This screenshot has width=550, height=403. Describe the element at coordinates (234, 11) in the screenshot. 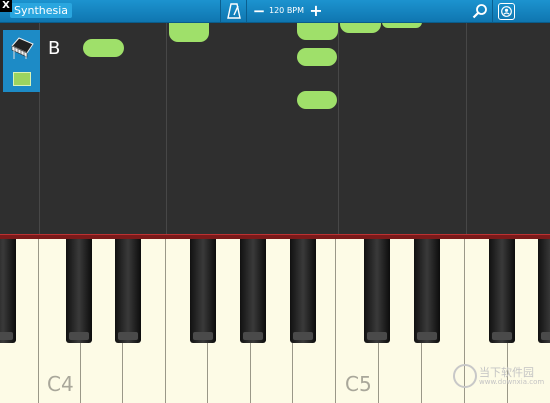

I see `metronome-icon` at that location.